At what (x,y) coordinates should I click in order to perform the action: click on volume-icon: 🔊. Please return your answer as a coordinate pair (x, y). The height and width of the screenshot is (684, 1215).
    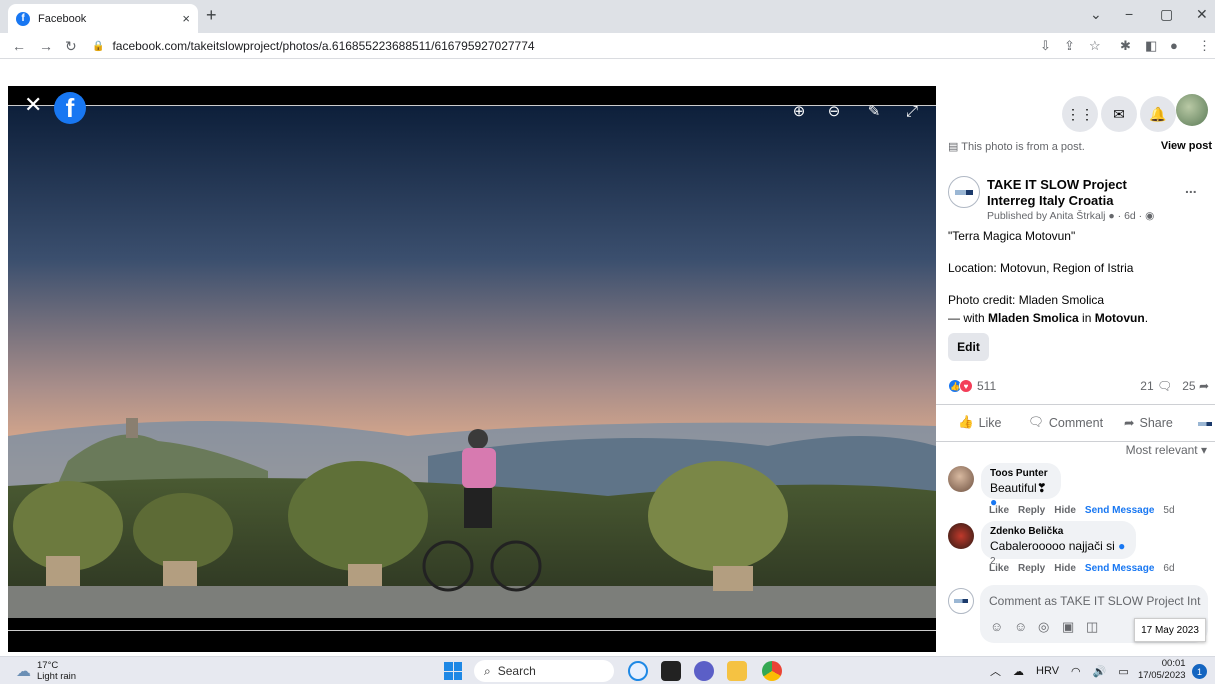
    Looking at the image, I should click on (1100, 671).